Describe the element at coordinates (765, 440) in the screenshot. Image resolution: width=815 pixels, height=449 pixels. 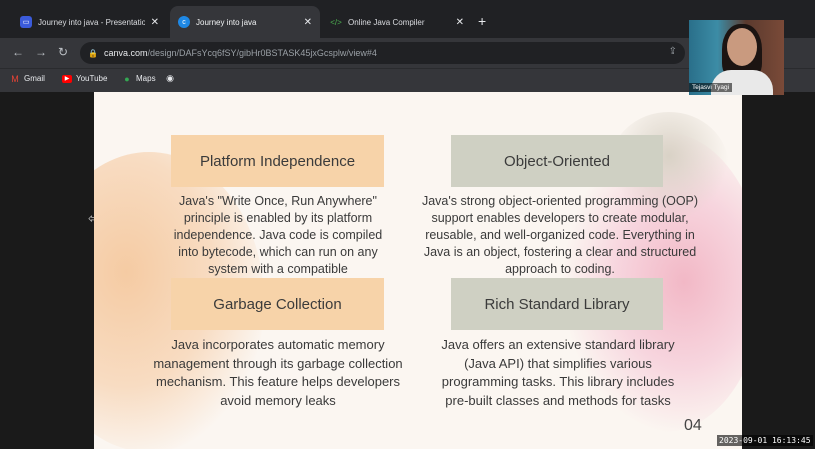
I see `recording-timestamp: 2023-09-01 16:13:45` at that location.